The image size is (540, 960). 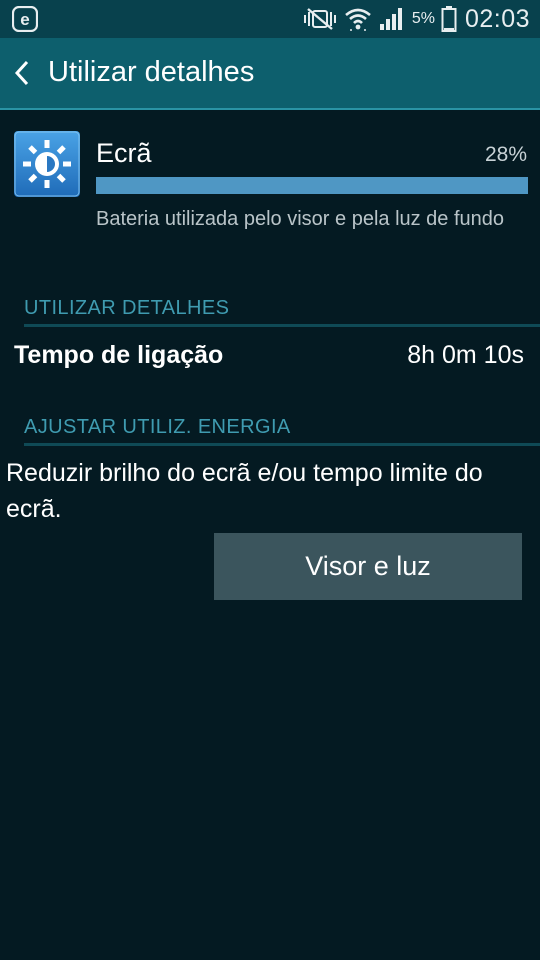 What do you see at coordinates (270, 74) in the screenshot?
I see `action-bar: Utilizar detalhes` at bounding box center [270, 74].